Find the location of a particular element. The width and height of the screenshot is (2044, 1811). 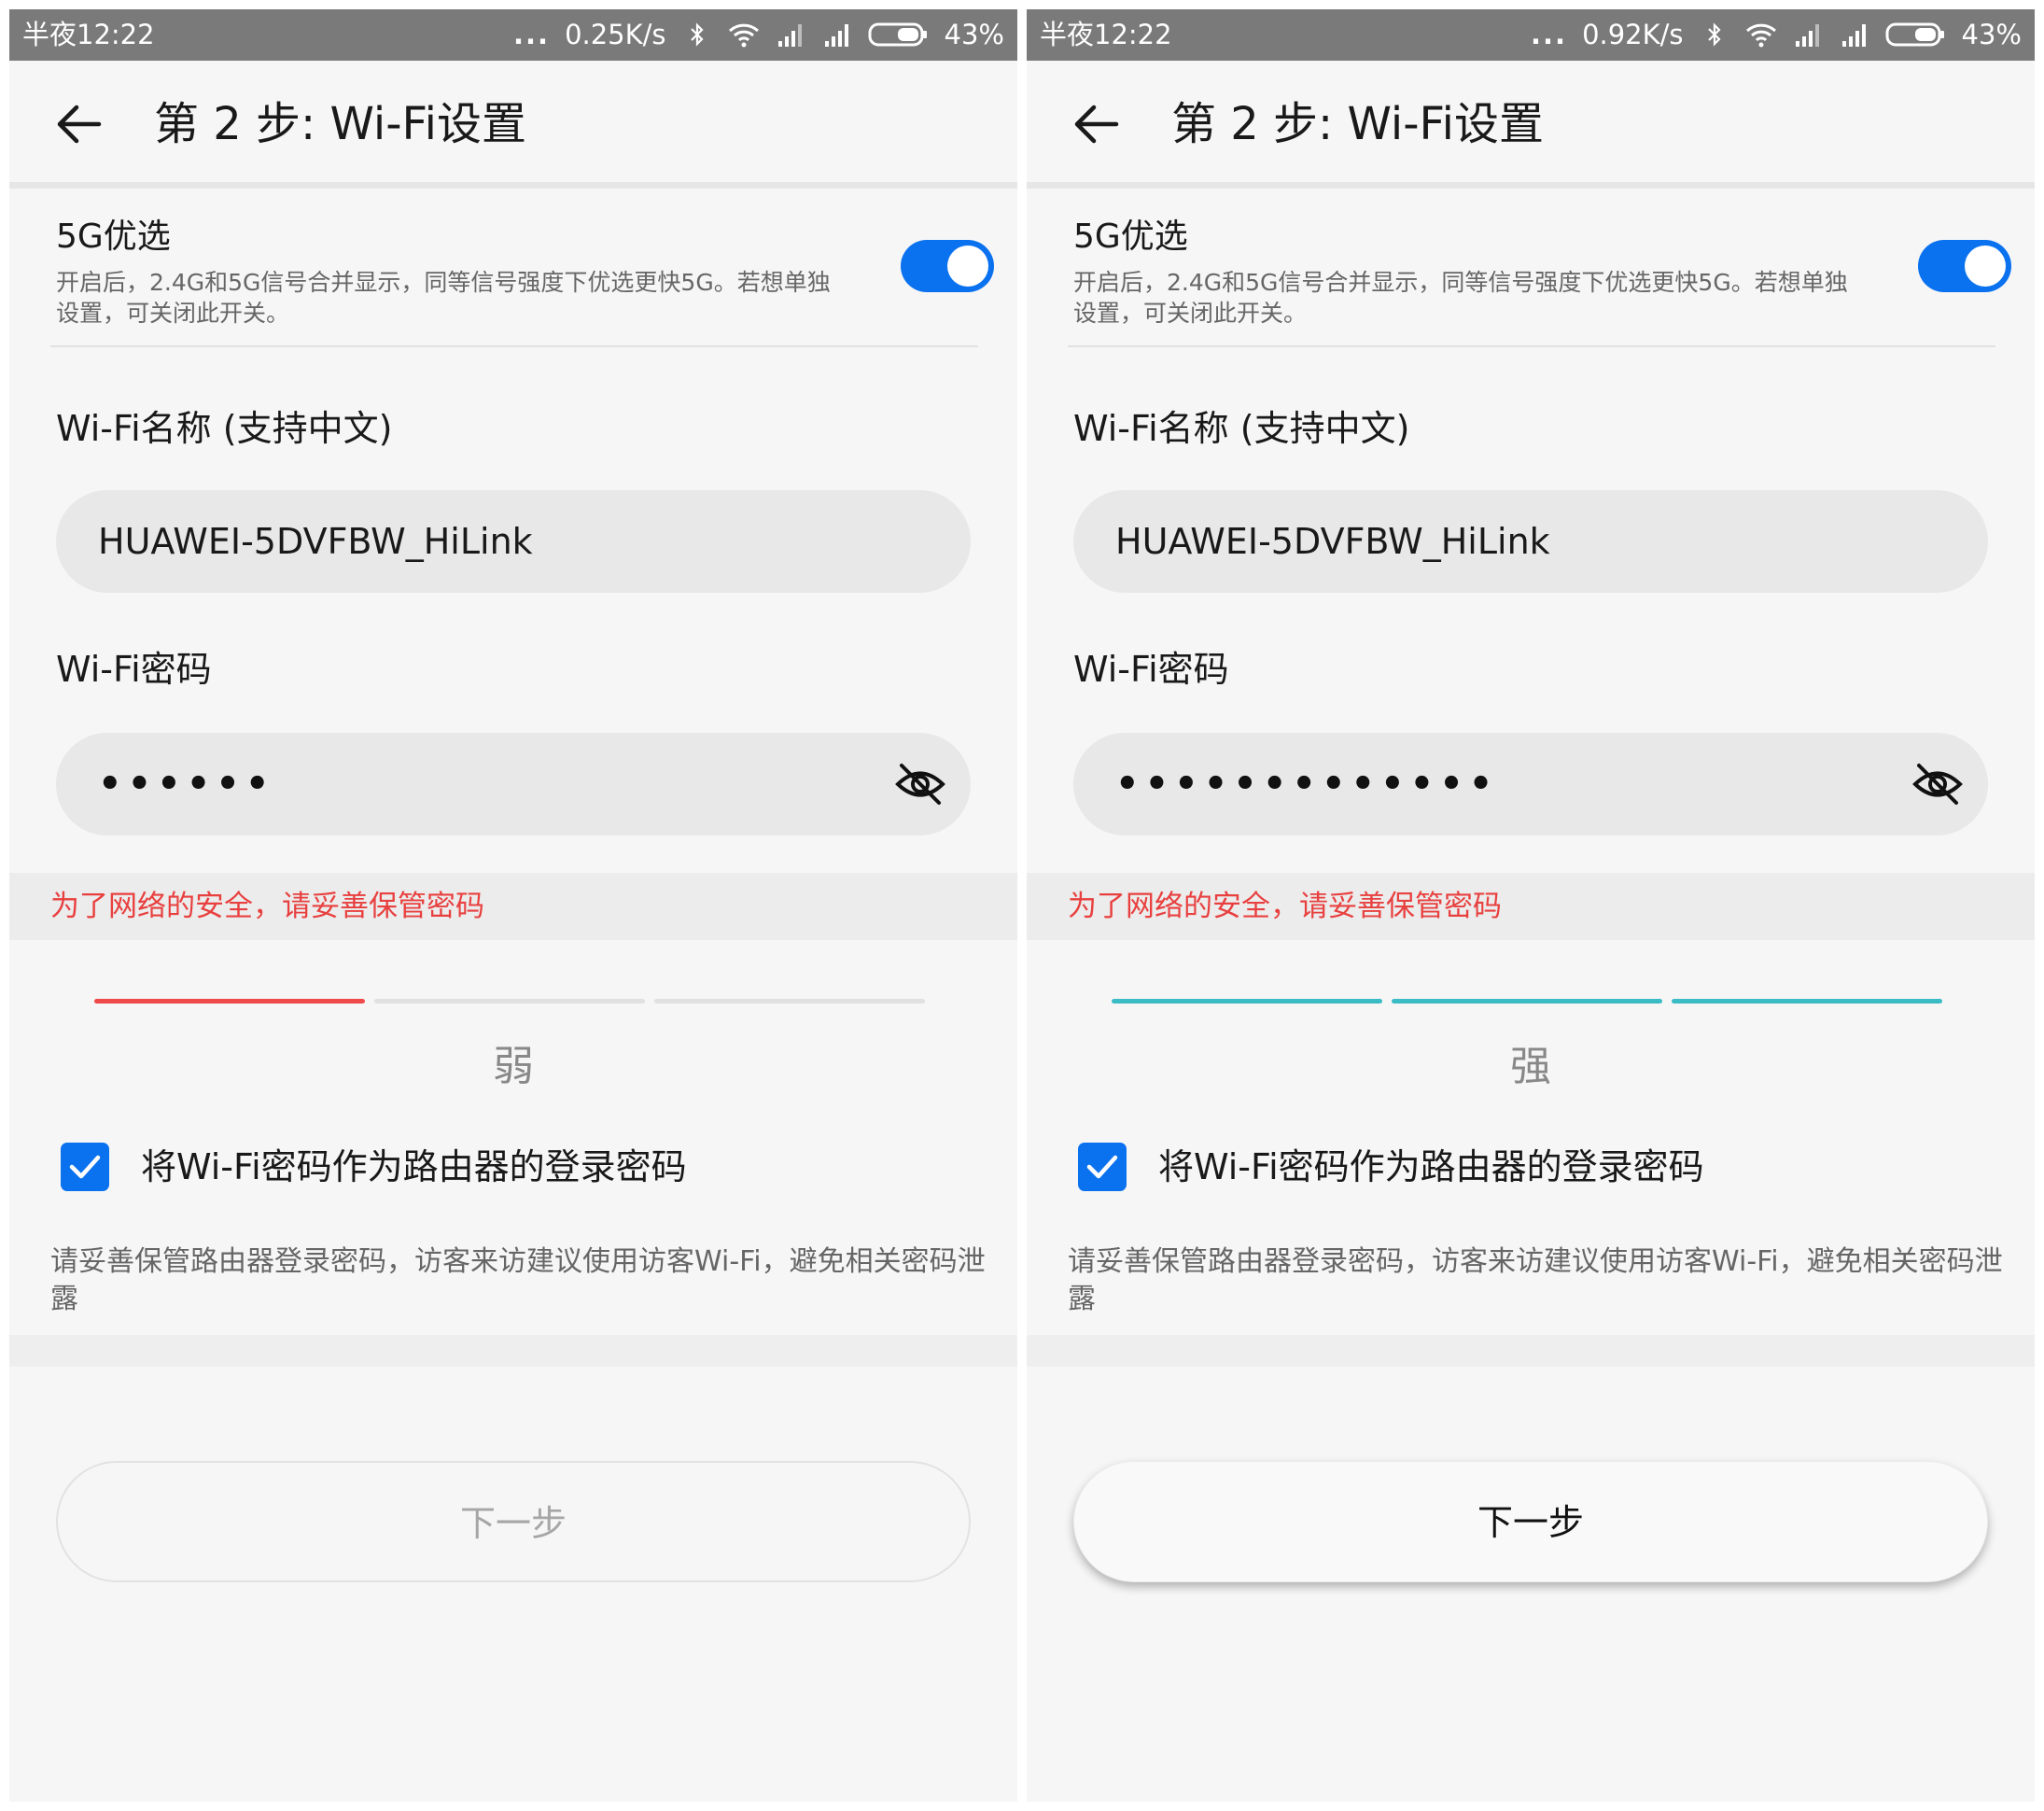

strength-label: 弱 is located at coordinates (513, 1066).